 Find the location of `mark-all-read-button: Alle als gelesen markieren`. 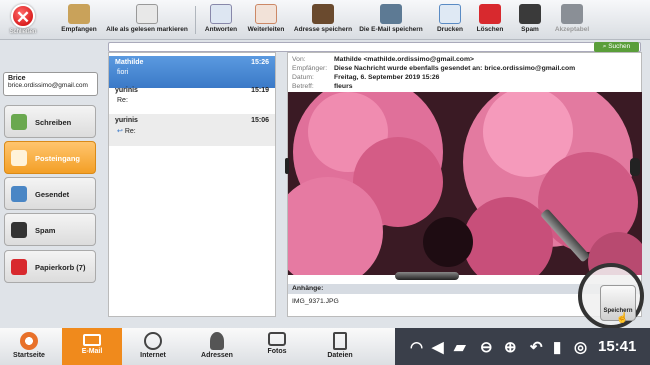

mark-all-read-button: Alle als gelesen markieren is located at coordinates (147, 20).